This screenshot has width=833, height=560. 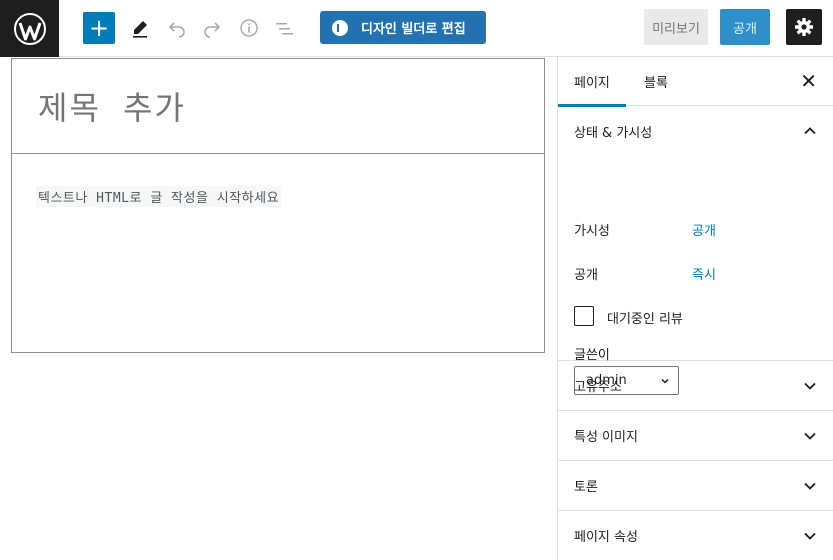 I want to click on tools-button, so click(x=140, y=28).